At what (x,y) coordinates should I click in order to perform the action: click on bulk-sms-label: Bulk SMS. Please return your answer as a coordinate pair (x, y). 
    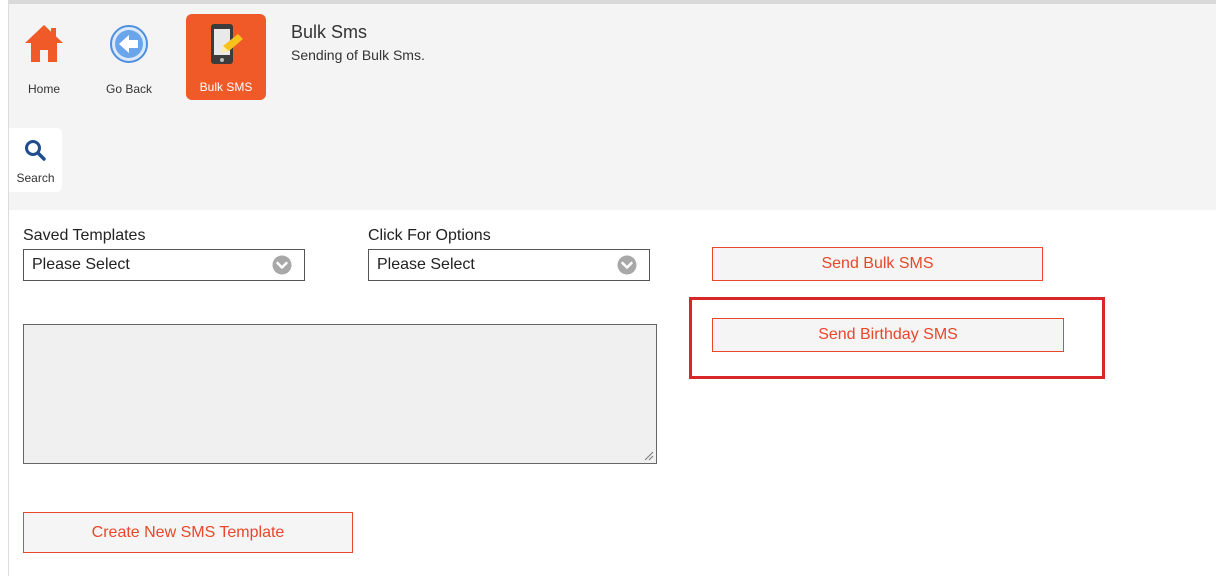
    Looking at the image, I should click on (226, 87).